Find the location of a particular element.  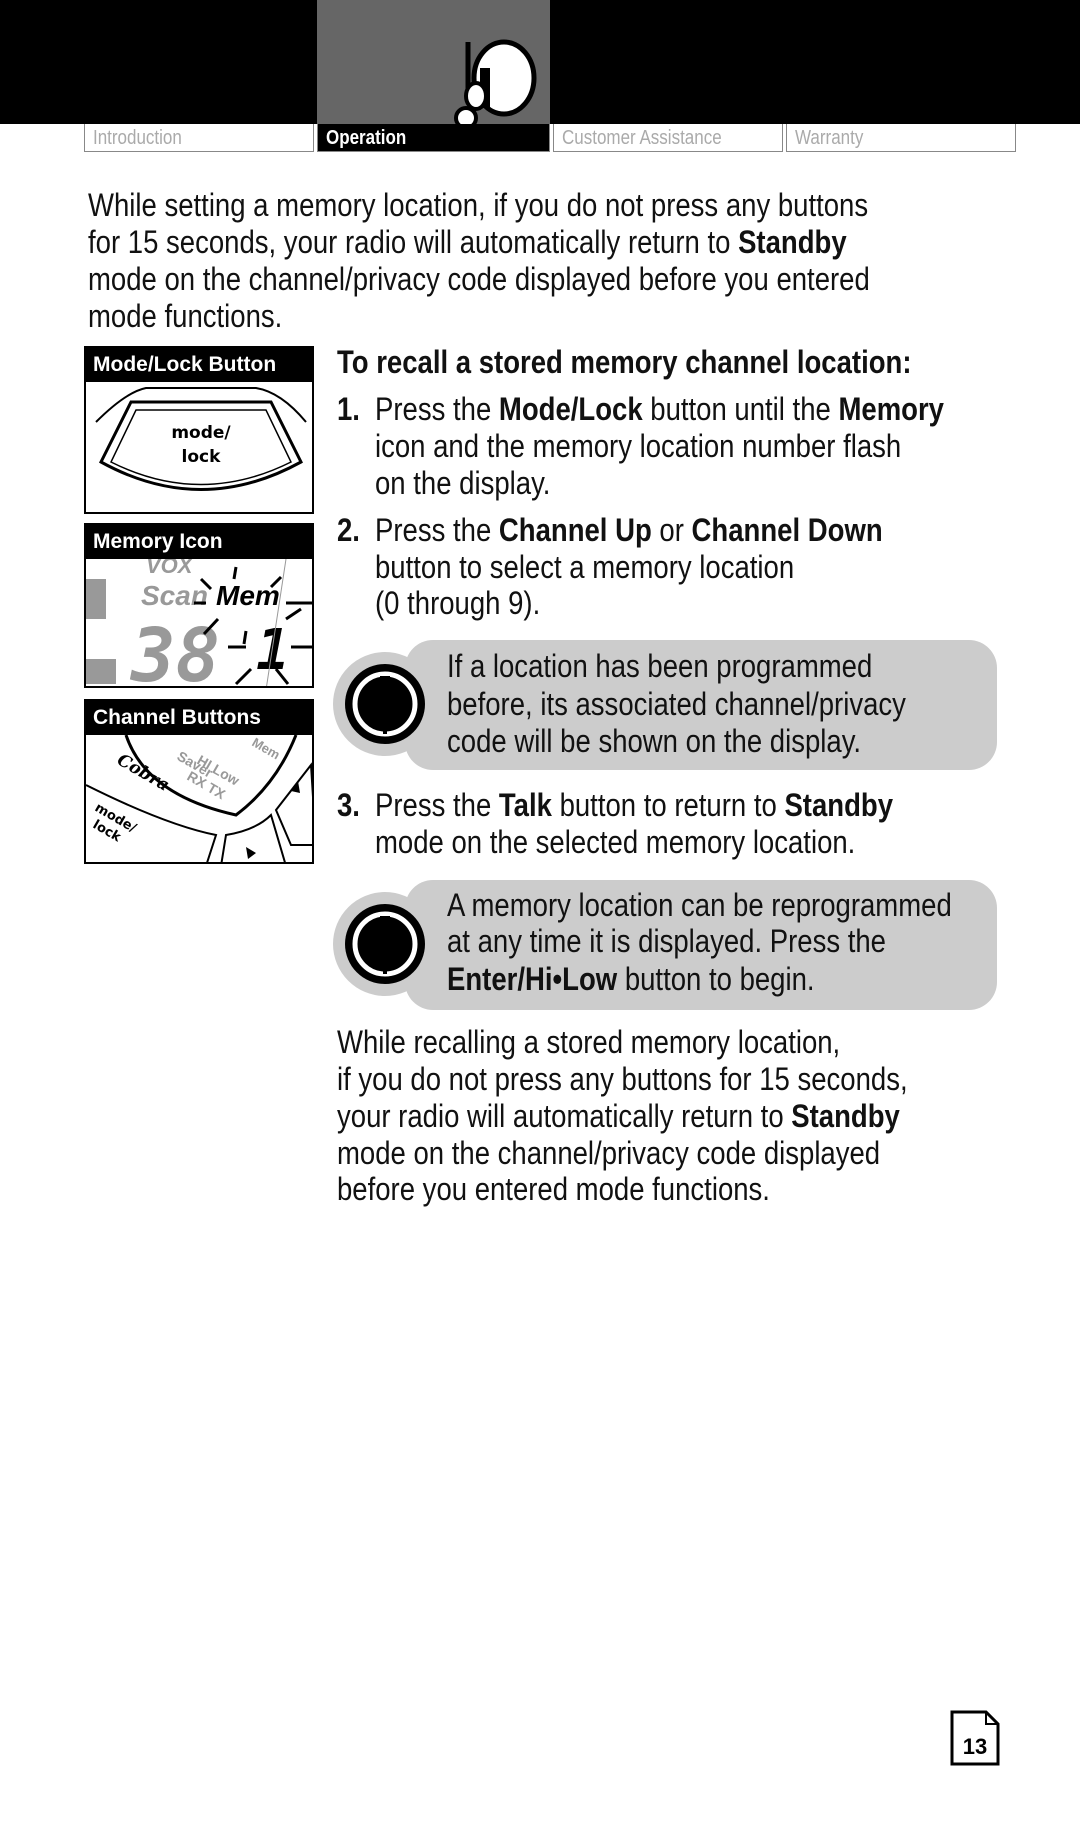

lcd-vox: VOX is located at coordinates (170, 568).